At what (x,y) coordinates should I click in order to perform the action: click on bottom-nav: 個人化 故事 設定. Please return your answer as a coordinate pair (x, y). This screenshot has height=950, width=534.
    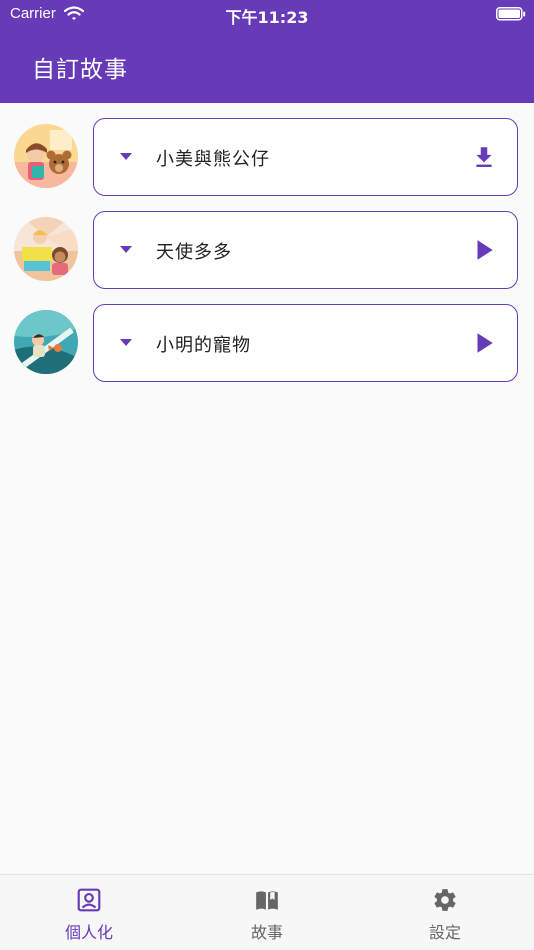
    Looking at the image, I should click on (267, 912).